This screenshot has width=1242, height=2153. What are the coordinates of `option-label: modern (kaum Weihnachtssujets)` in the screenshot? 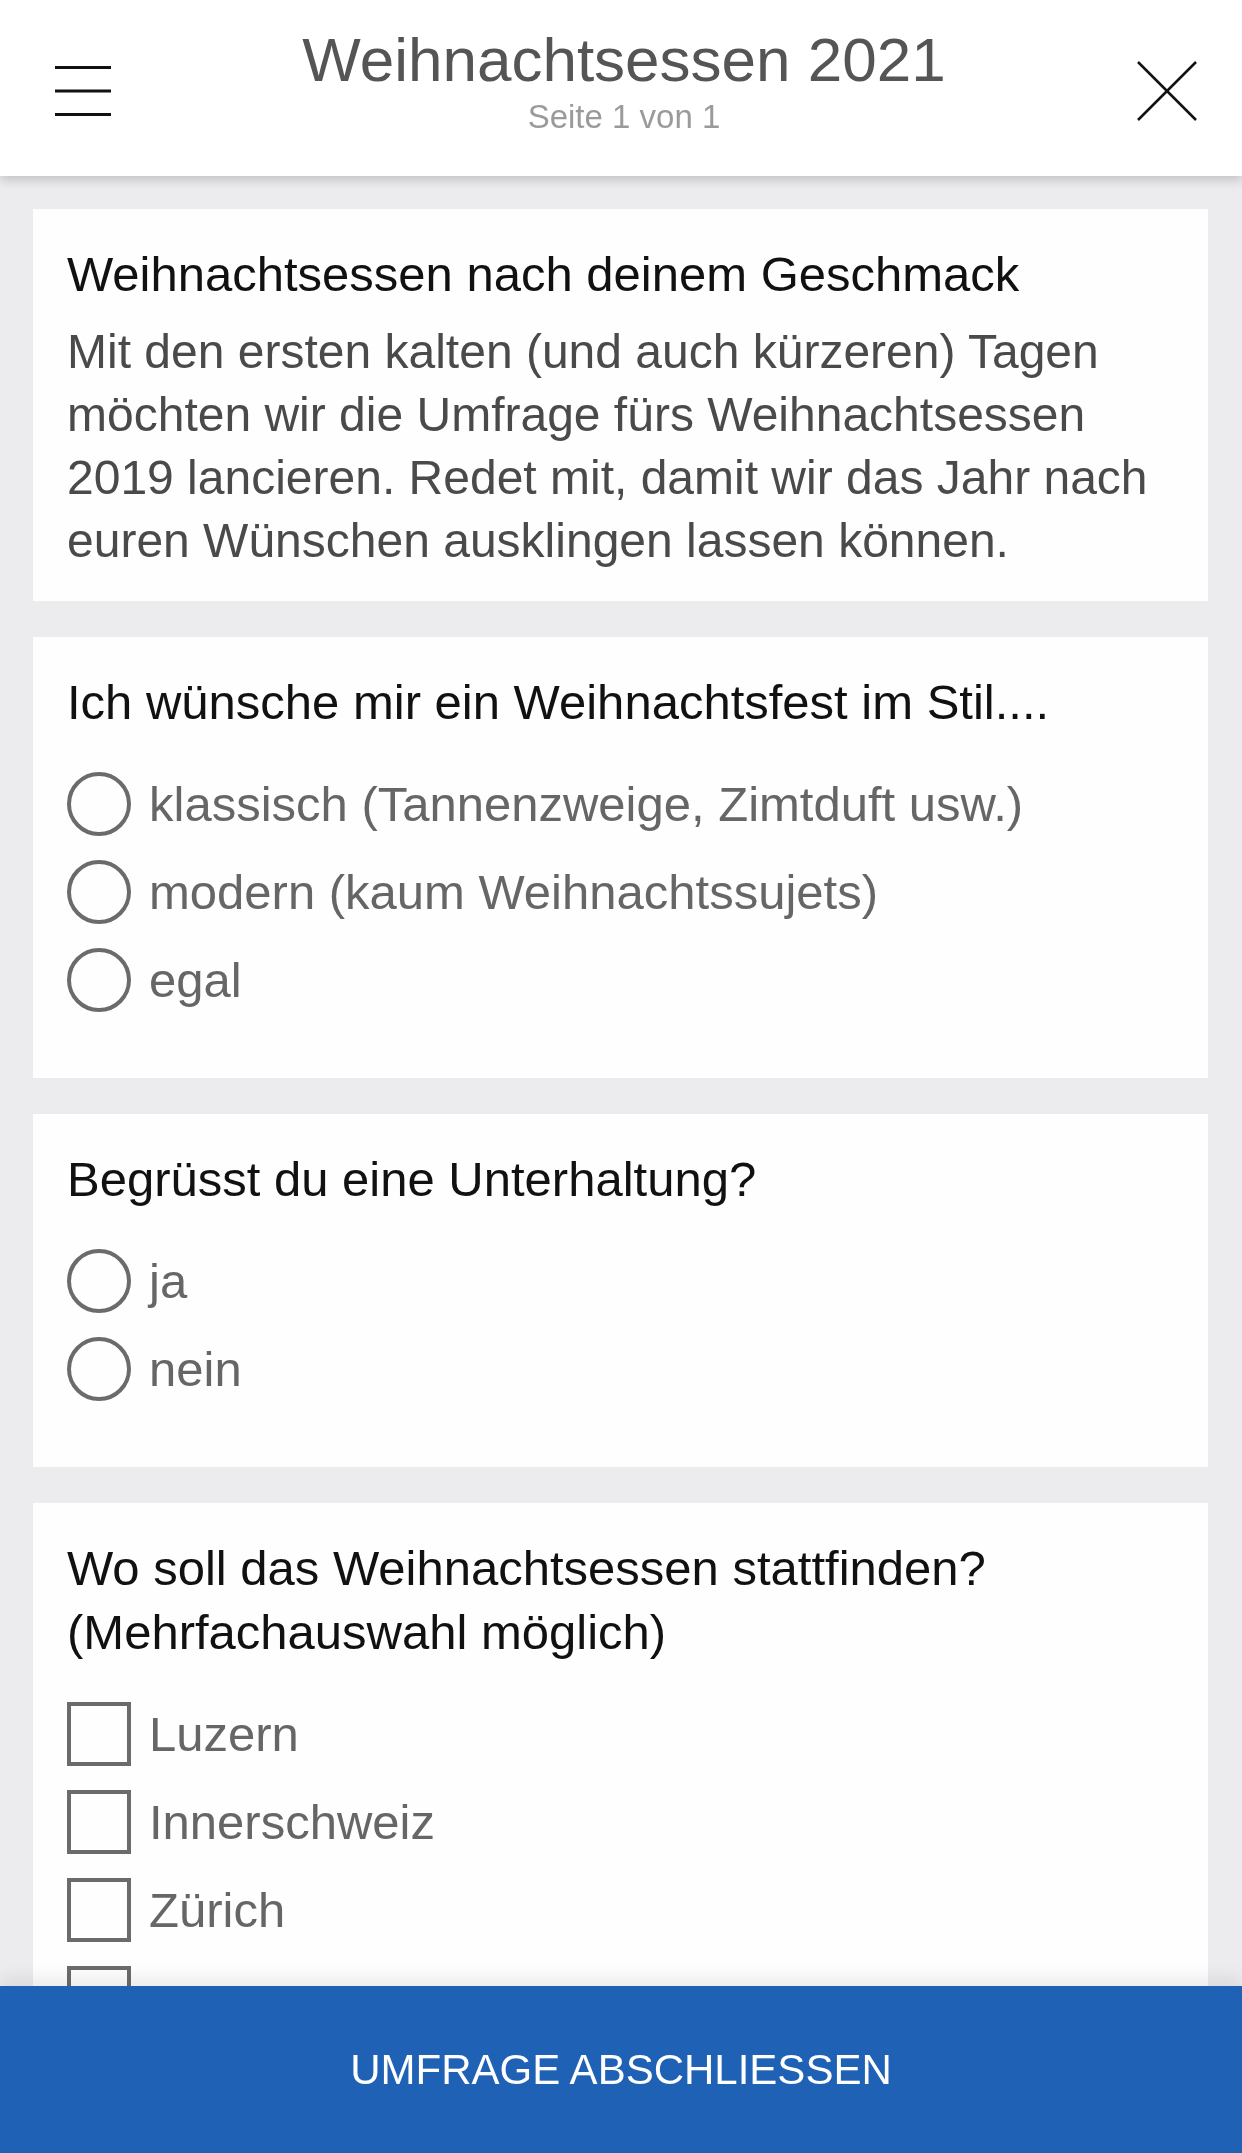 It's located at (513, 892).